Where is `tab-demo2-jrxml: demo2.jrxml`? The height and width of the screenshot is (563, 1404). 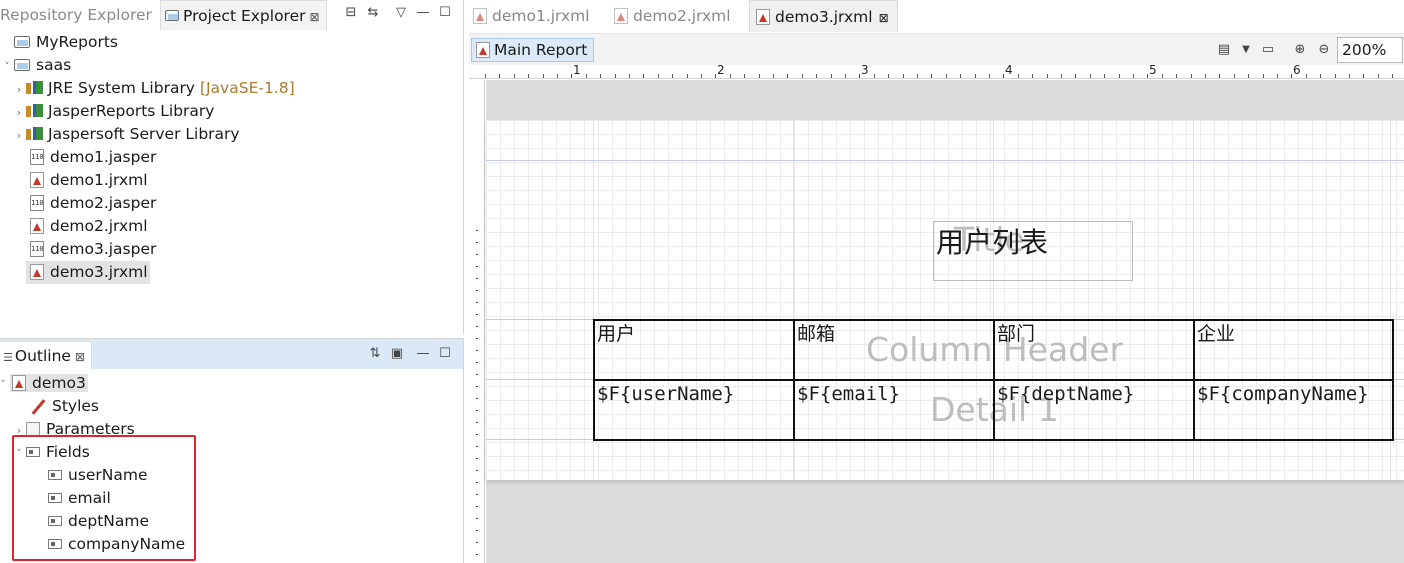
tab-demo2-jrxml: demo2.jrxml is located at coordinates (672, 16).